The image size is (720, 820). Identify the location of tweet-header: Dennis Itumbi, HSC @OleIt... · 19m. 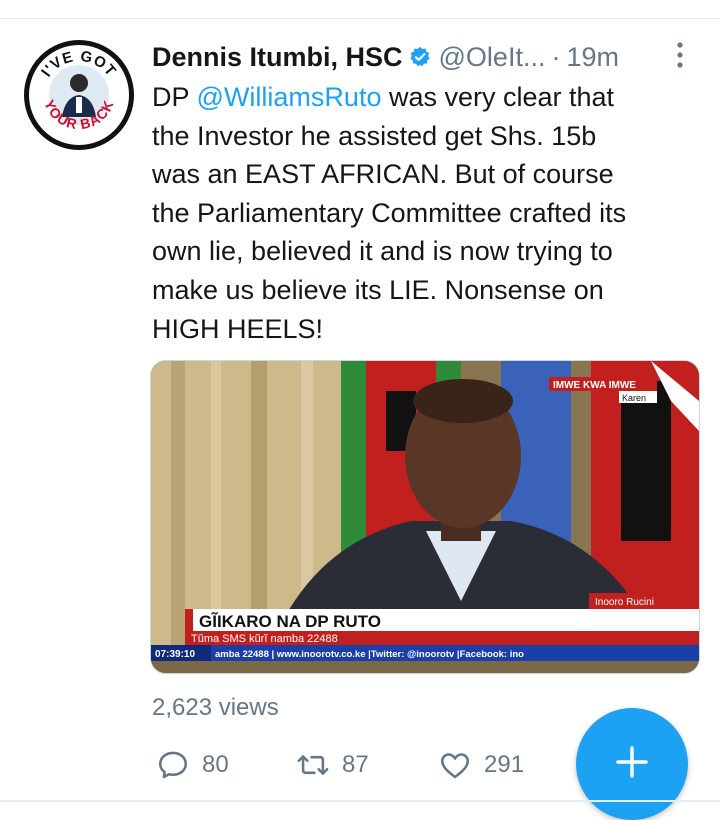
(422, 57).